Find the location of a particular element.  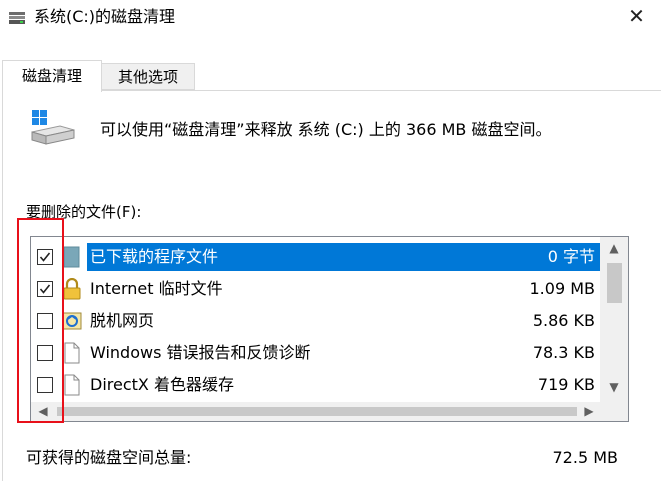

item-size: 5.86 KB is located at coordinates (563, 320).